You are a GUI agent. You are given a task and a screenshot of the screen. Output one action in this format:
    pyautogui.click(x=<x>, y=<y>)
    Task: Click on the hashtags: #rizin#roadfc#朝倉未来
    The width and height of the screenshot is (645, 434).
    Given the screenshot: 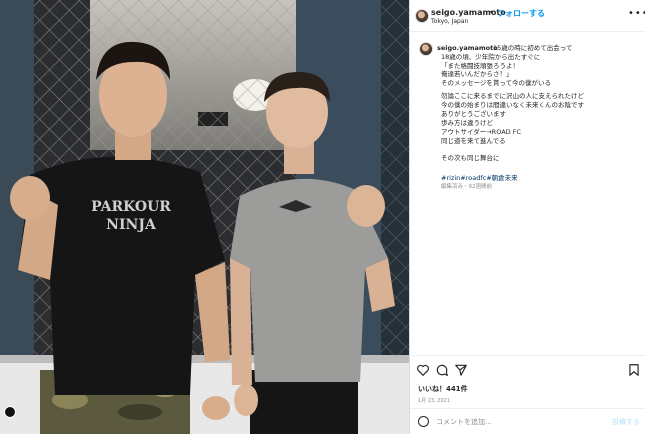 What is the action you would take?
    pyautogui.click(x=479, y=177)
    